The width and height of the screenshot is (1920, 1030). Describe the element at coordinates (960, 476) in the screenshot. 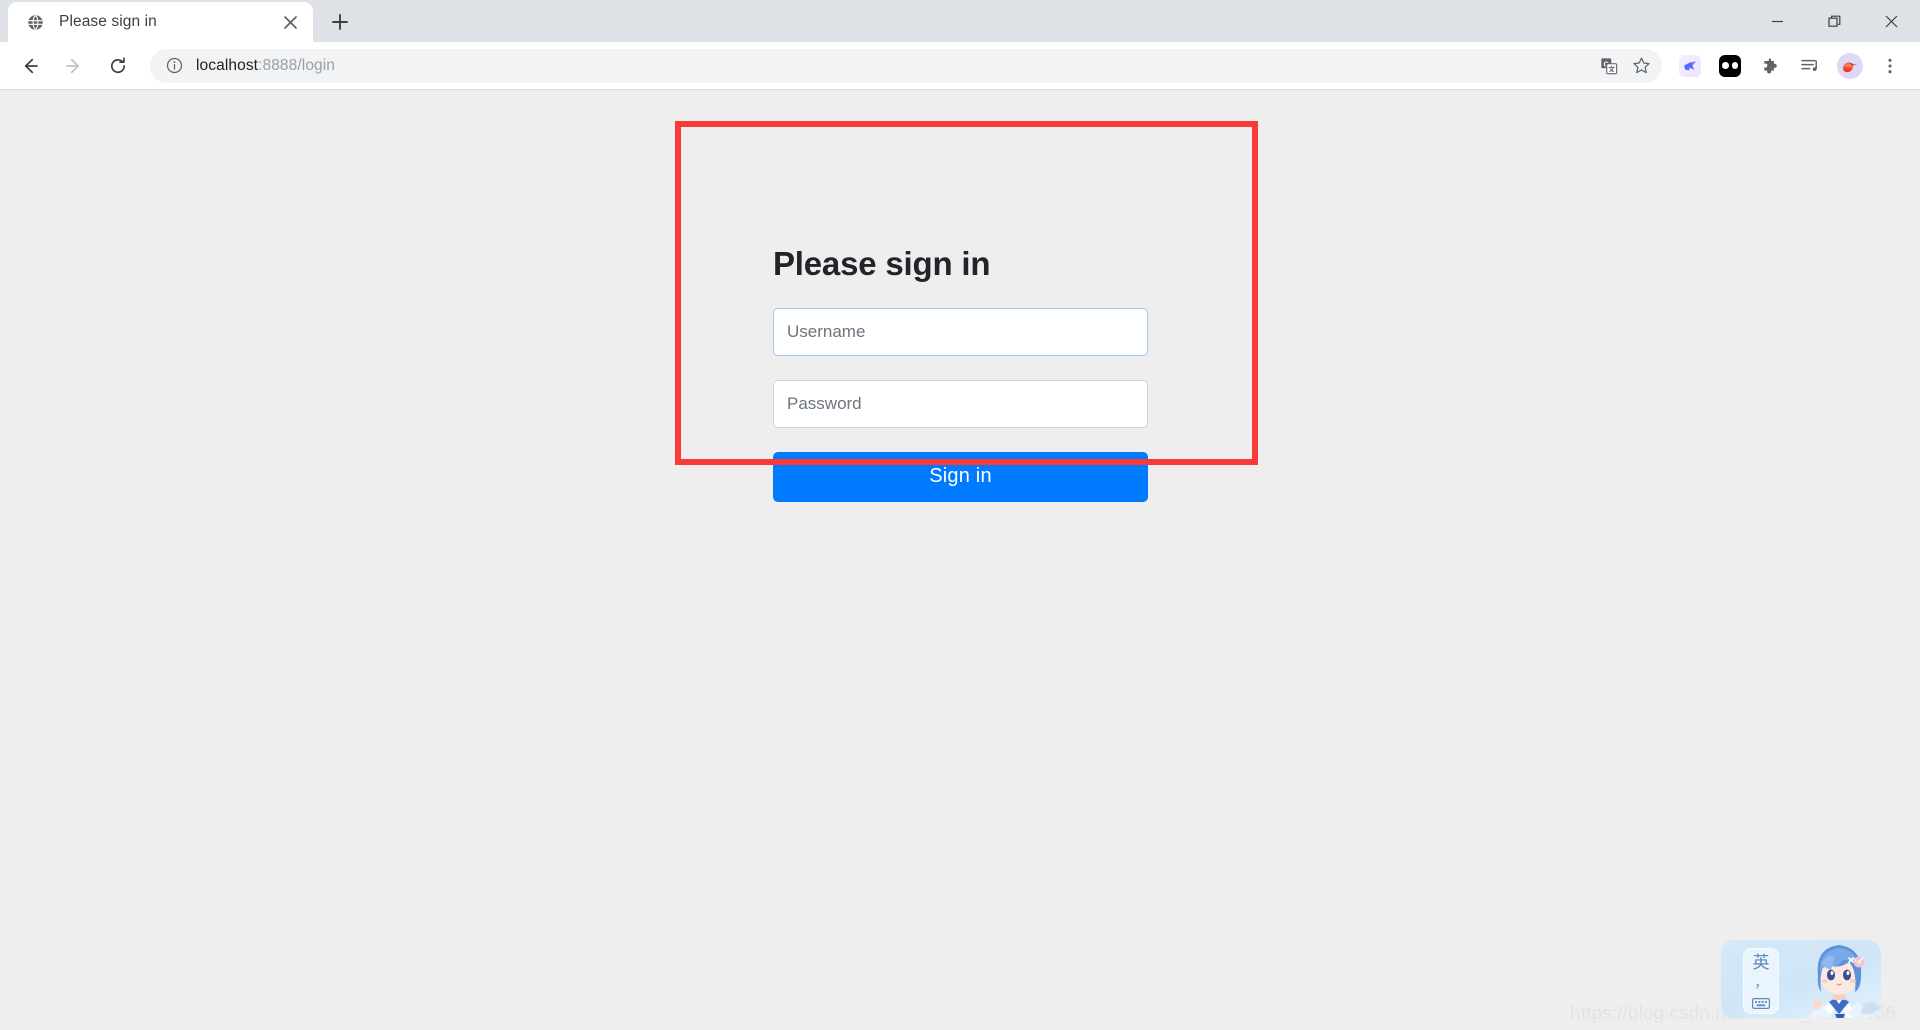

I see `sign-in-button: Sign in` at that location.